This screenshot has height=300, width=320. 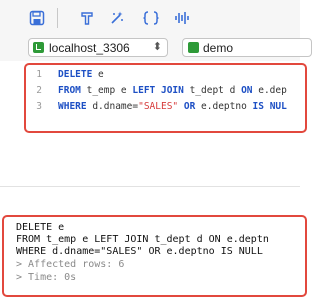 What do you see at coordinates (158, 106) in the screenshot?
I see `code-token: "SALES"` at bounding box center [158, 106].